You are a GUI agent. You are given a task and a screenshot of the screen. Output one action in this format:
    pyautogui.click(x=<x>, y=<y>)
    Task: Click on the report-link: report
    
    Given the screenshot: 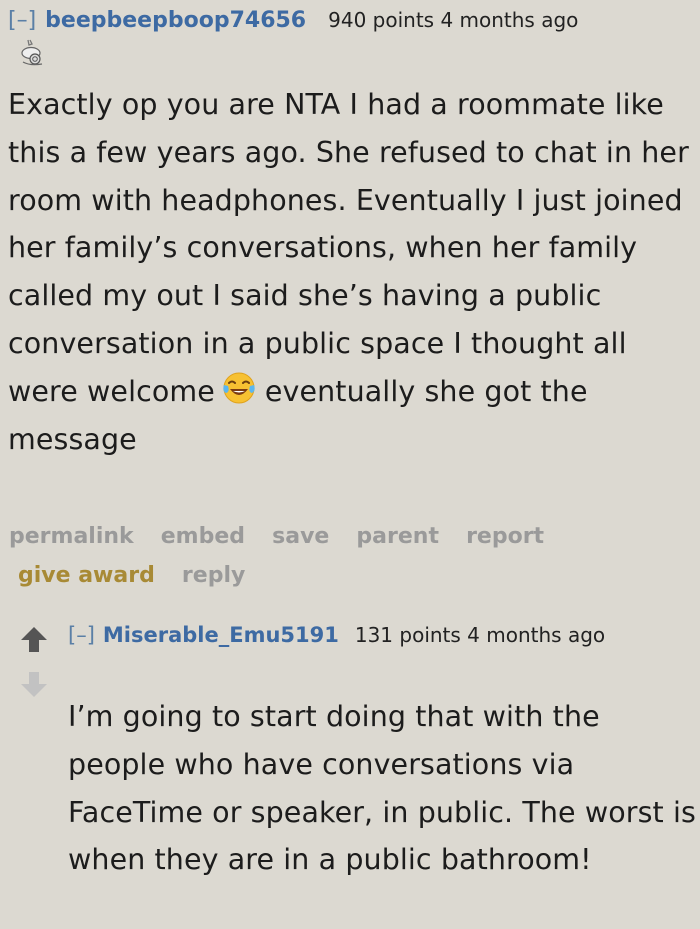 What is the action you would take?
    pyautogui.click(x=505, y=536)
    